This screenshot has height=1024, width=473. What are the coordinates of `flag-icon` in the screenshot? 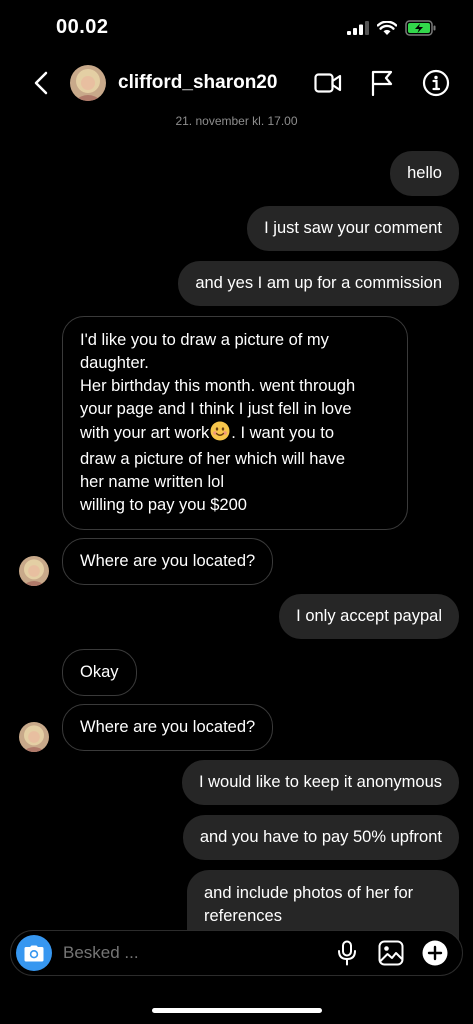 It's located at (382, 83).